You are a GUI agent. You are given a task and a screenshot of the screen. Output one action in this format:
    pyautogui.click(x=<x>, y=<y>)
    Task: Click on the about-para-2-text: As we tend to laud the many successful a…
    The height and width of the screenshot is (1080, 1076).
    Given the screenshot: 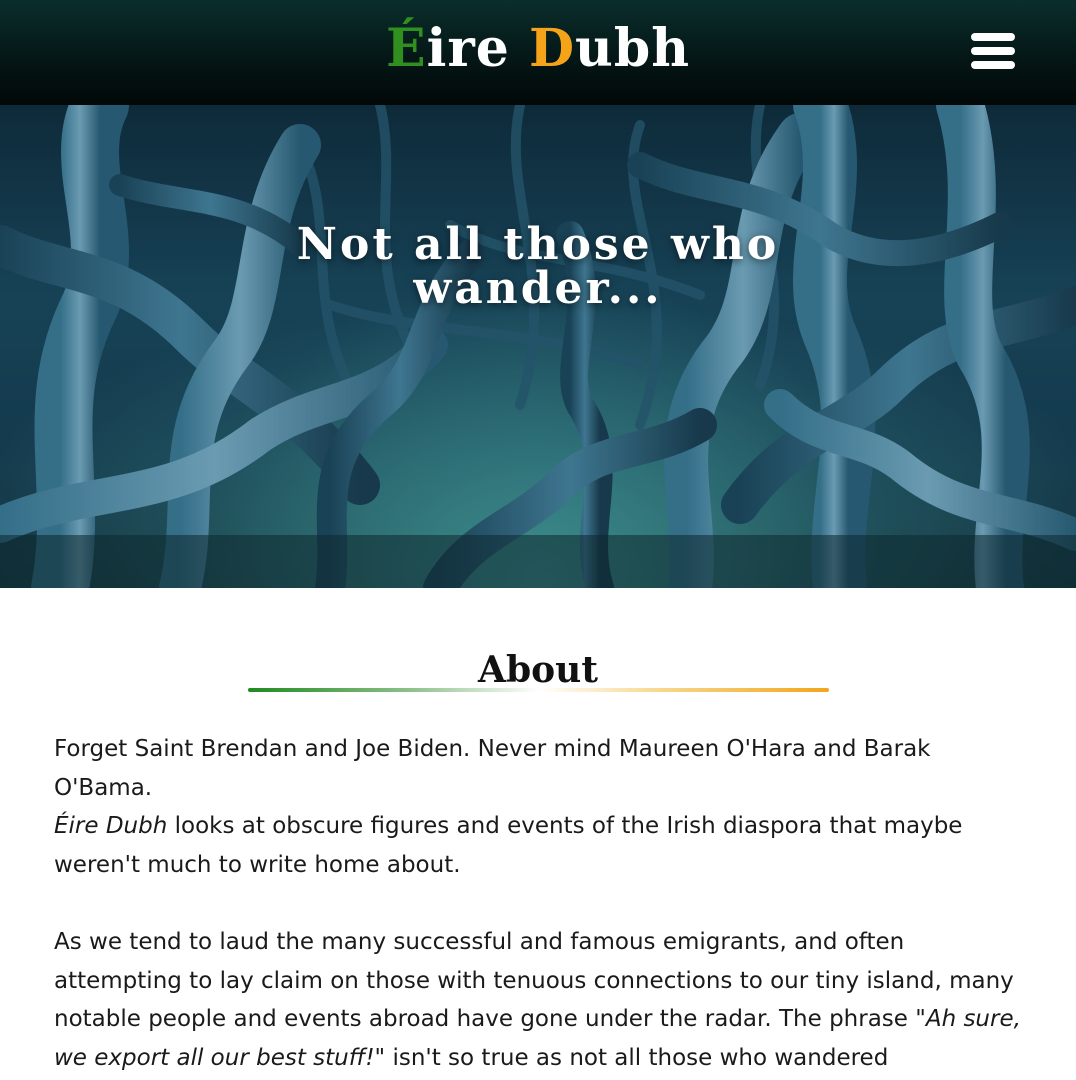 What is the action you would take?
    pyautogui.click(x=534, y=980)
    